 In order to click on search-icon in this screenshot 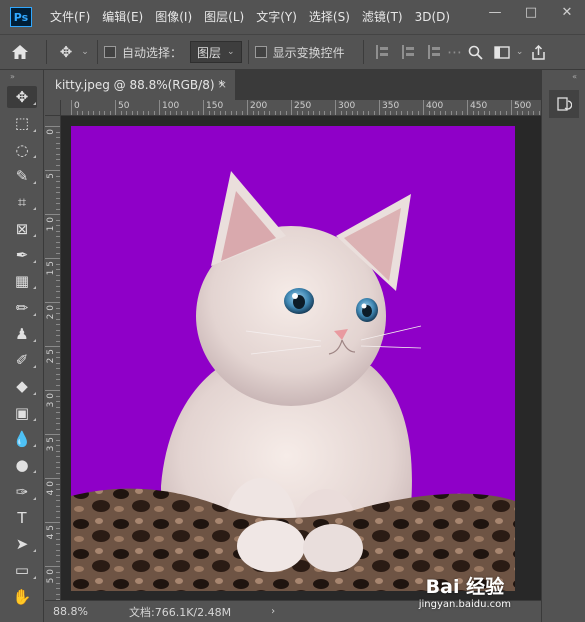, I will do `click(476, 52)`.